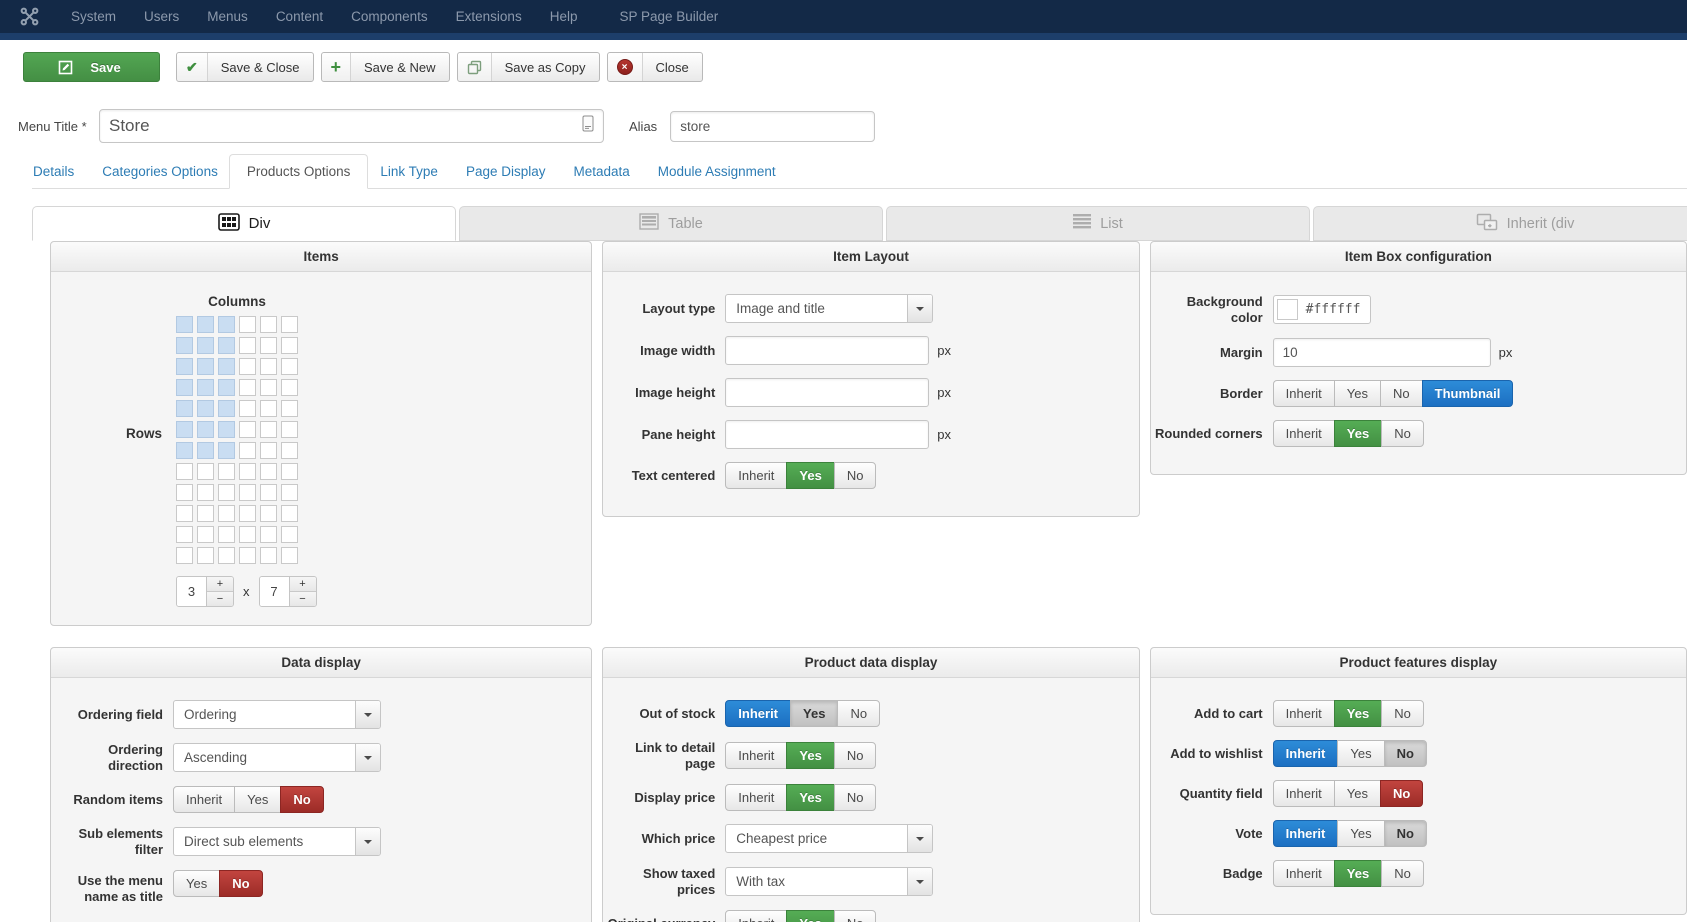 This screenshot has width=1687, height=922. What do you see at coordinates (161, 16) in the screenshot?
I see `nav-users: Users` at bounding box center [161, 16].